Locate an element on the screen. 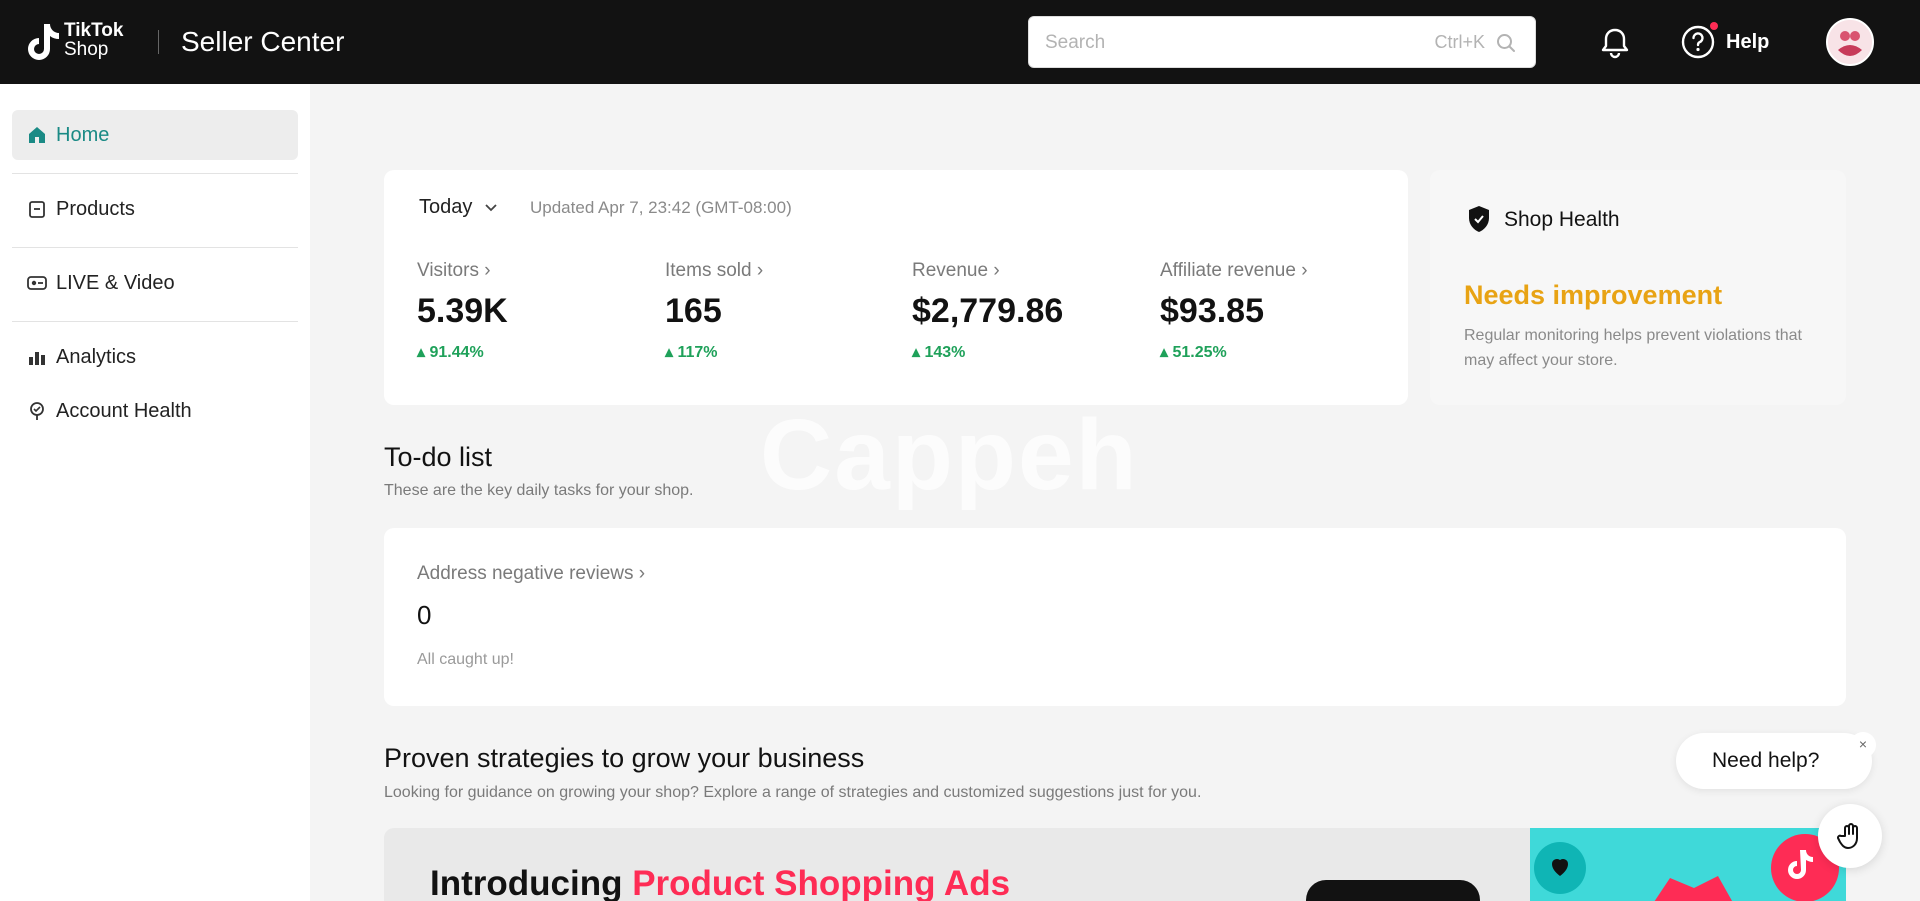  analytics-icon is located at coordinates (37, 358).